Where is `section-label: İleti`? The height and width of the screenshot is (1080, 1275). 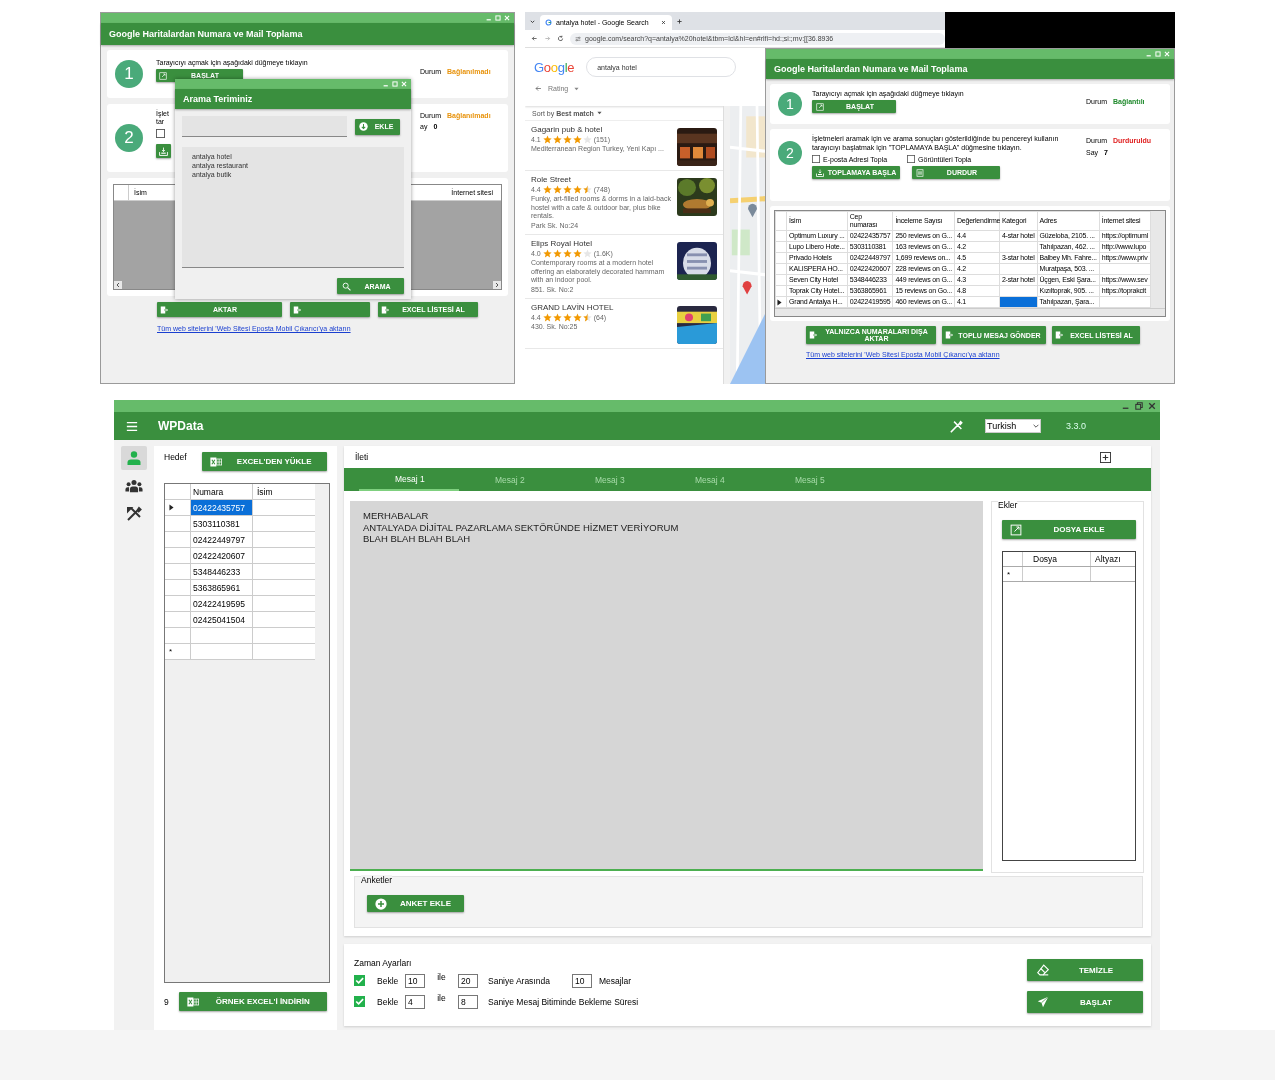 section-label: İleti is located at coordinates (362, 457).